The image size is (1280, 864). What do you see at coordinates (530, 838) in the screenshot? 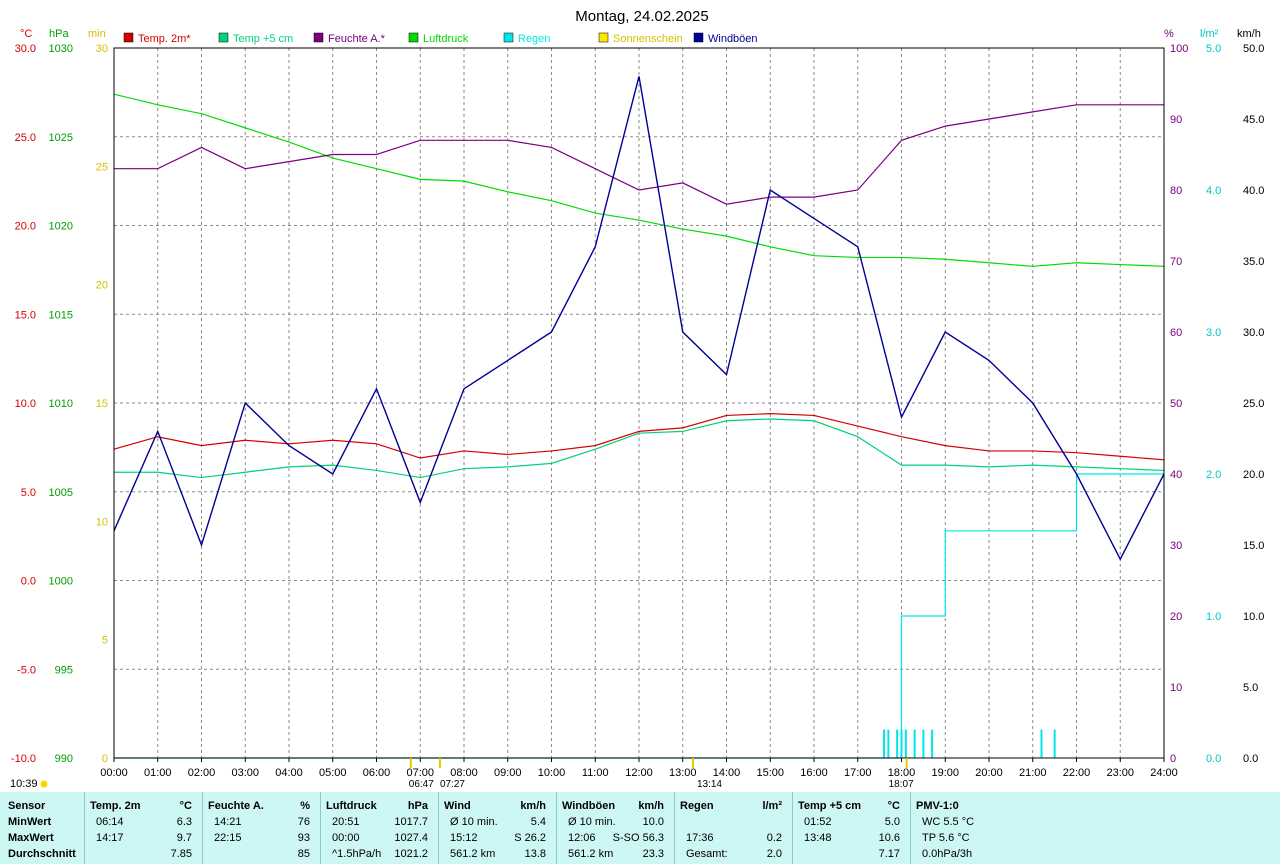
I see `stats-value: S 26.2` at bounding box center [530, 838].